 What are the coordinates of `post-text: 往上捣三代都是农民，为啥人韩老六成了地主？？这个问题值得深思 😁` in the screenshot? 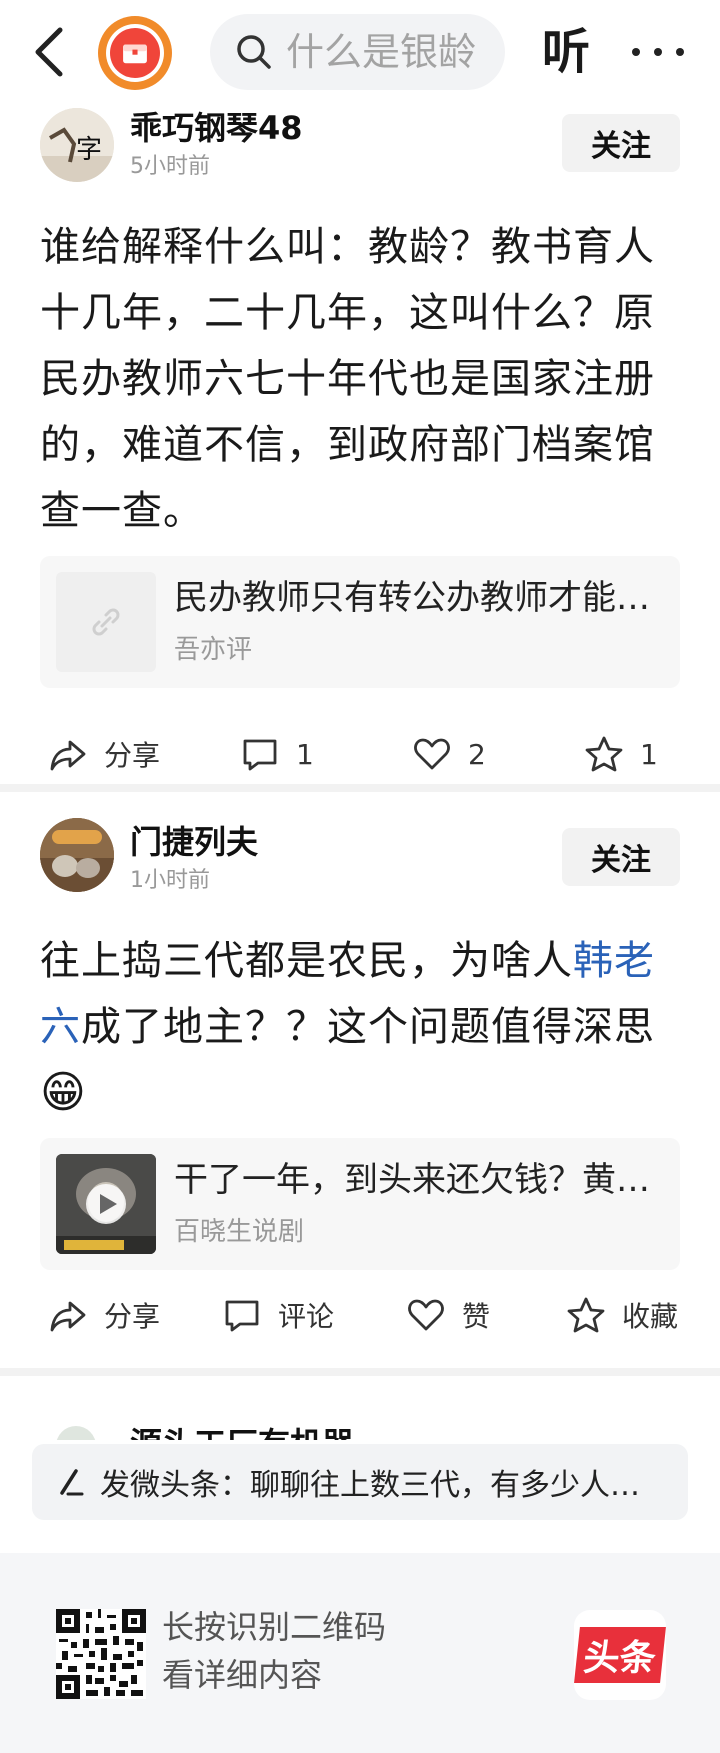 It's located at (360, 1027).